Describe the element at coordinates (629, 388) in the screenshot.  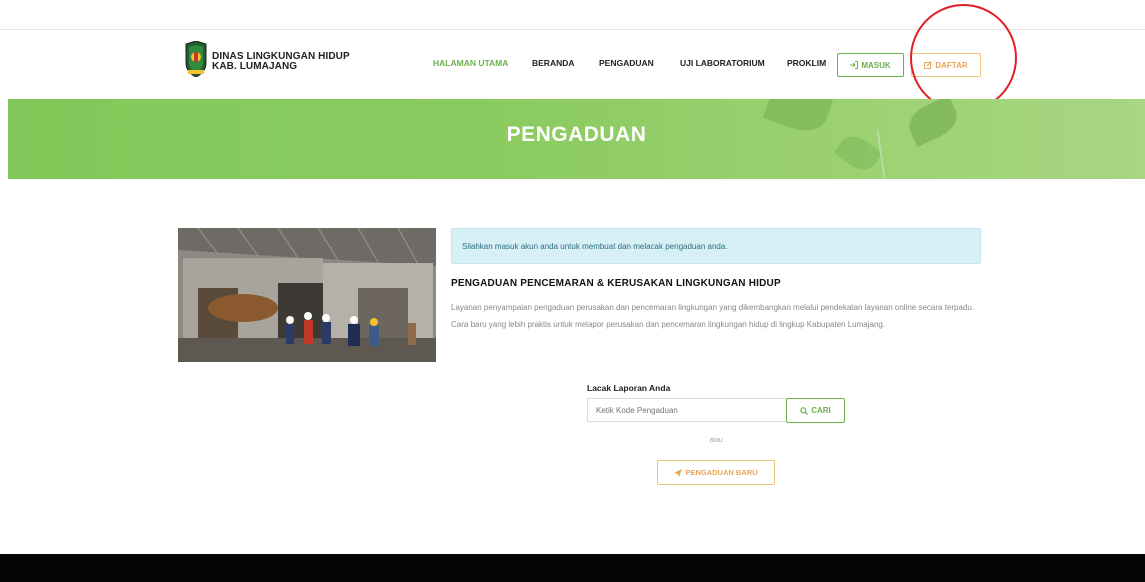
I see `track-label: Lacak Laporan Anda` at that location.